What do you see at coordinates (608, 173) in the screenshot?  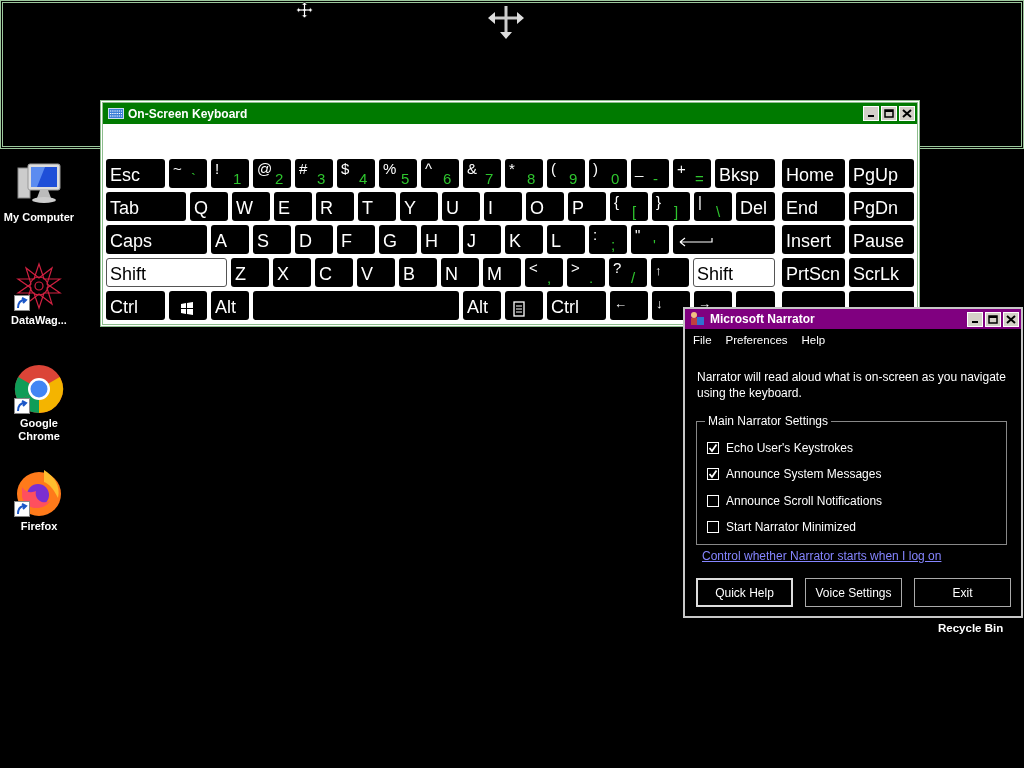 I see `keyboard-key: ) 0` at bounding box center [608, 173].